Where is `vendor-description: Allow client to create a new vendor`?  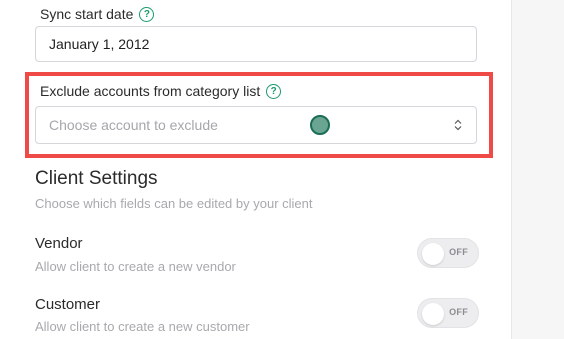 vendor-description: Allow client to create a new vendor is located at coordinates (135, 266).